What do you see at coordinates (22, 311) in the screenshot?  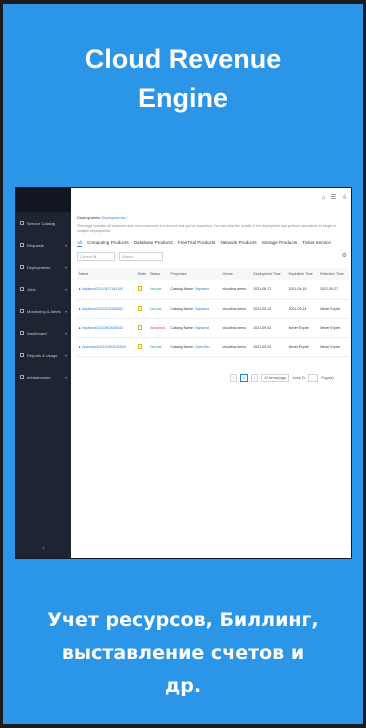 I see `monitoring-icon` at bounding box center [22, 311].